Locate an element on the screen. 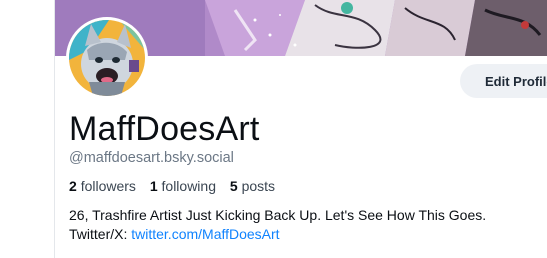 This screenshot has height=258, width=547. following-link: 1 following is located at coordinates (183, 186).